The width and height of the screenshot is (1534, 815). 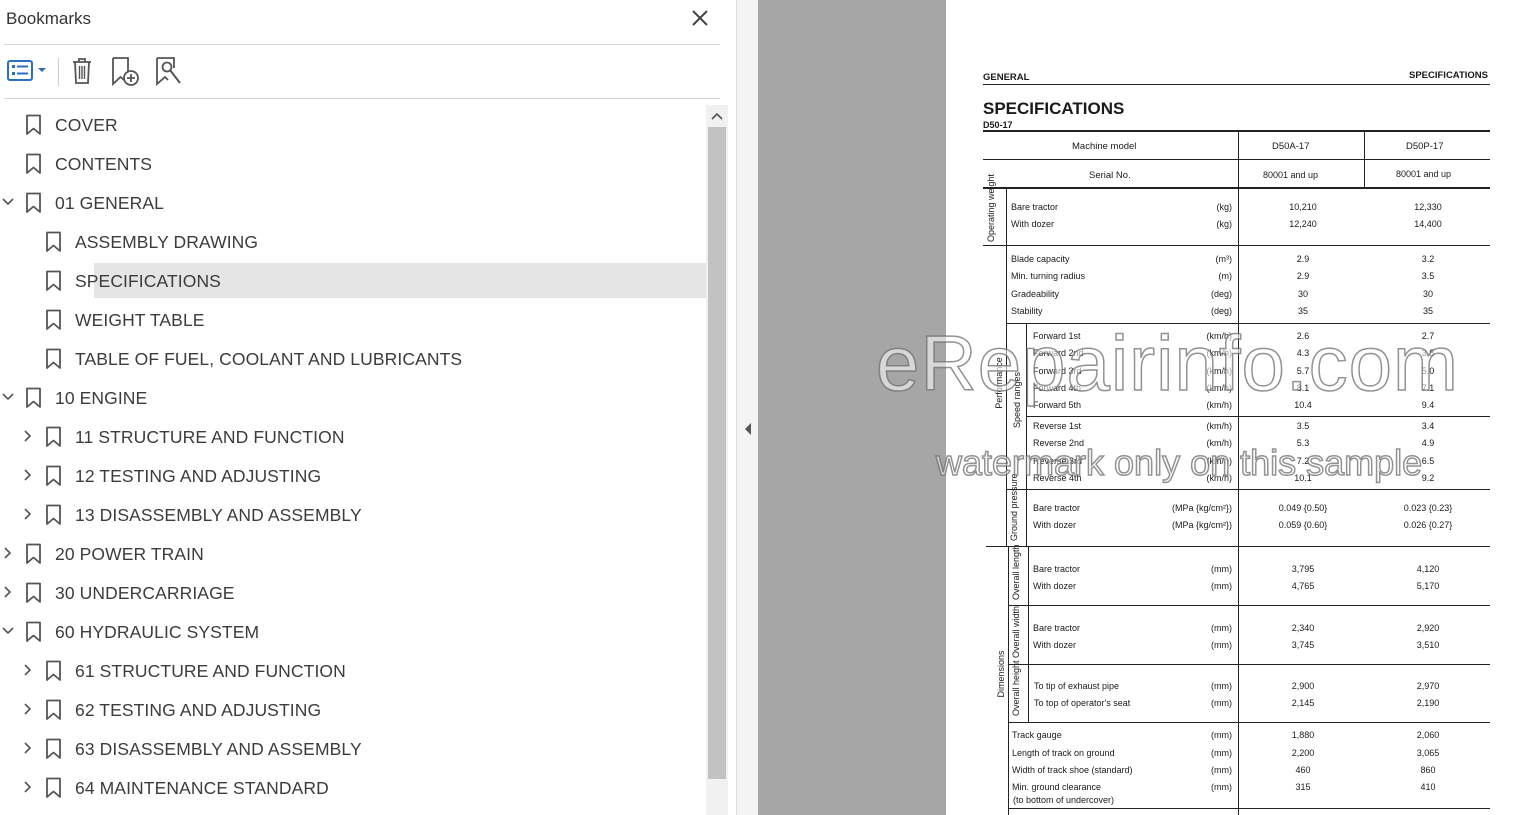 I want to click on spec-item-label: Gradeability, so click(x=1035, y=294).